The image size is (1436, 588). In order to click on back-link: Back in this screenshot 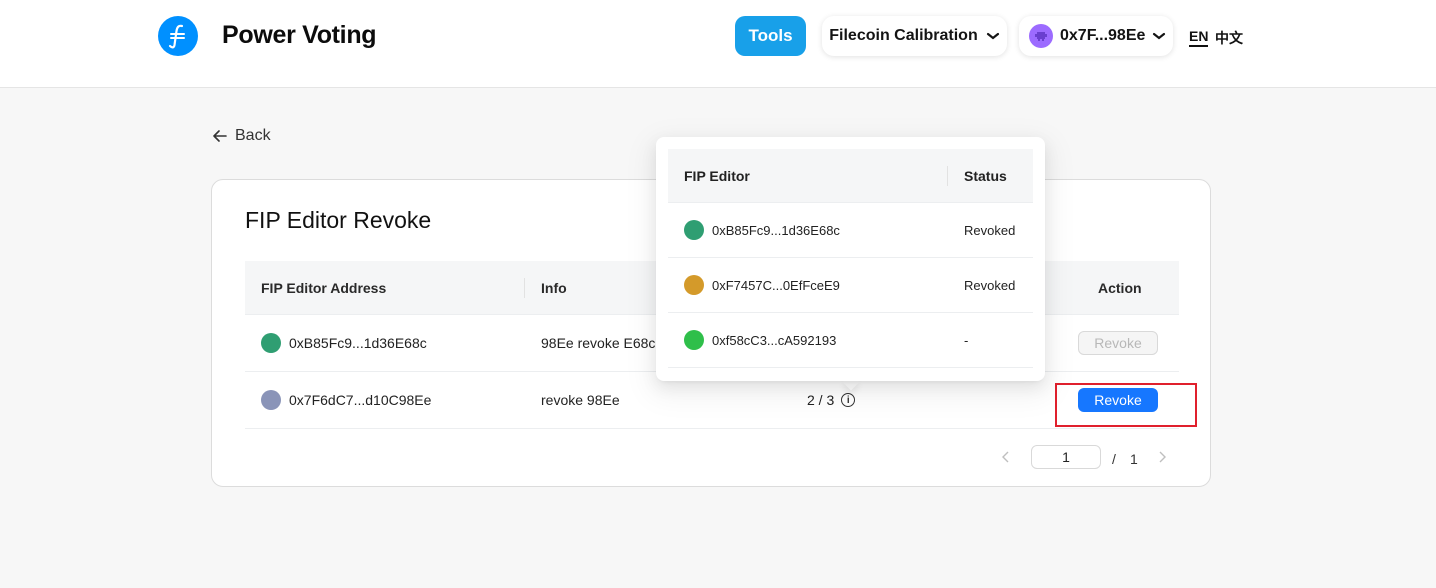, I will do `click(242, 136)`.